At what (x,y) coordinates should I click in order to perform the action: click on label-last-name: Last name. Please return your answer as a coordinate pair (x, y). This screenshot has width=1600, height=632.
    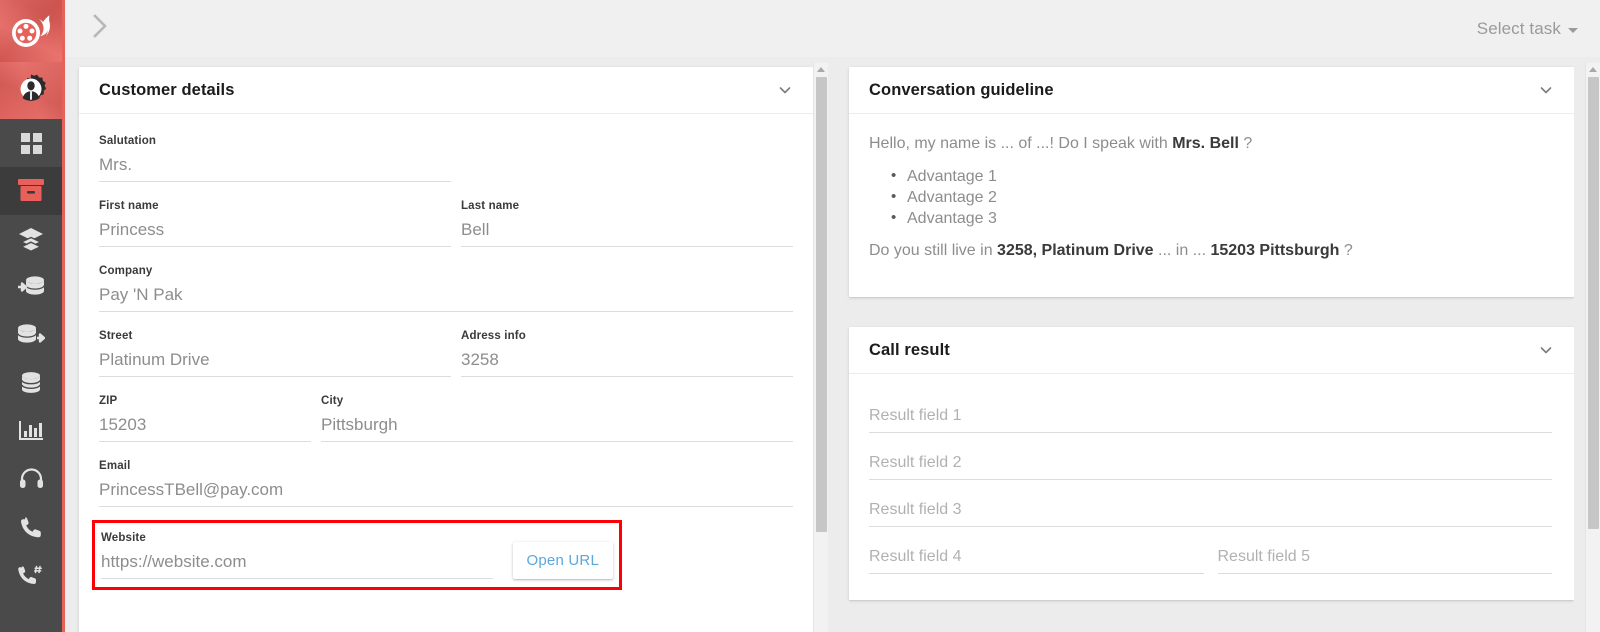
    Looking at the image, I should click on (490, 206).